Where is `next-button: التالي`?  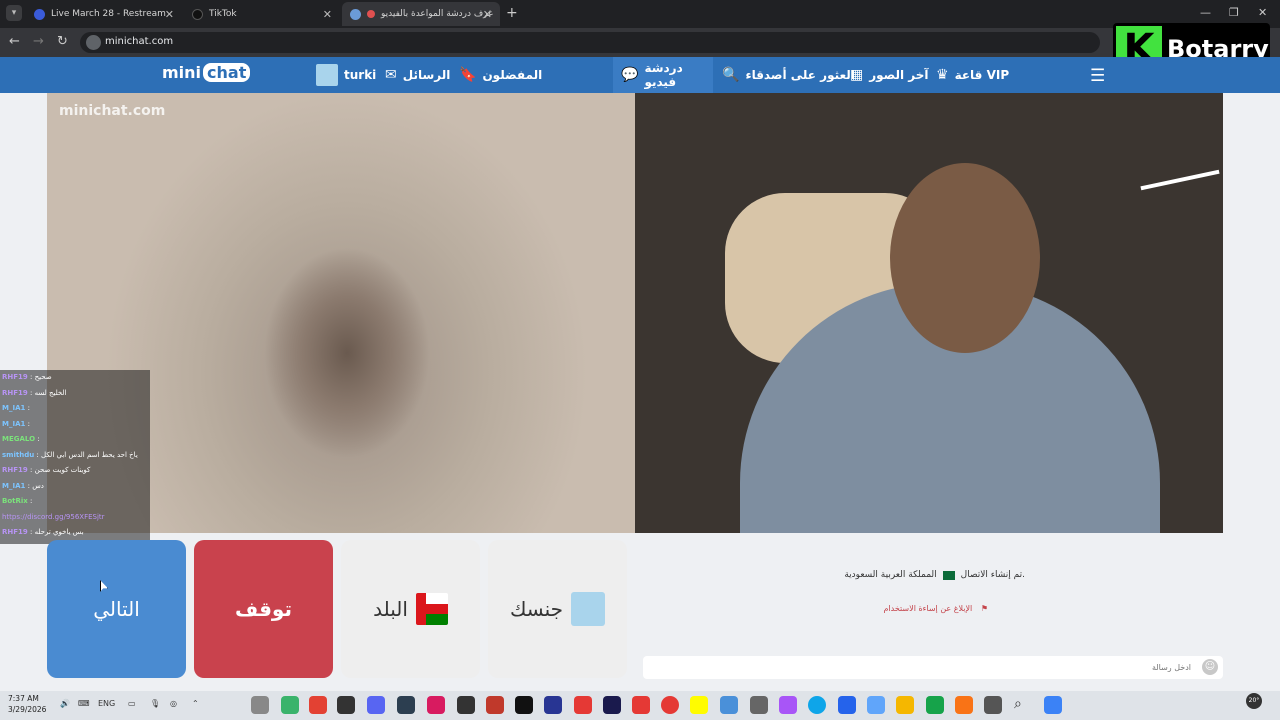
next-button: التالي is located at coordinates (116, 609).